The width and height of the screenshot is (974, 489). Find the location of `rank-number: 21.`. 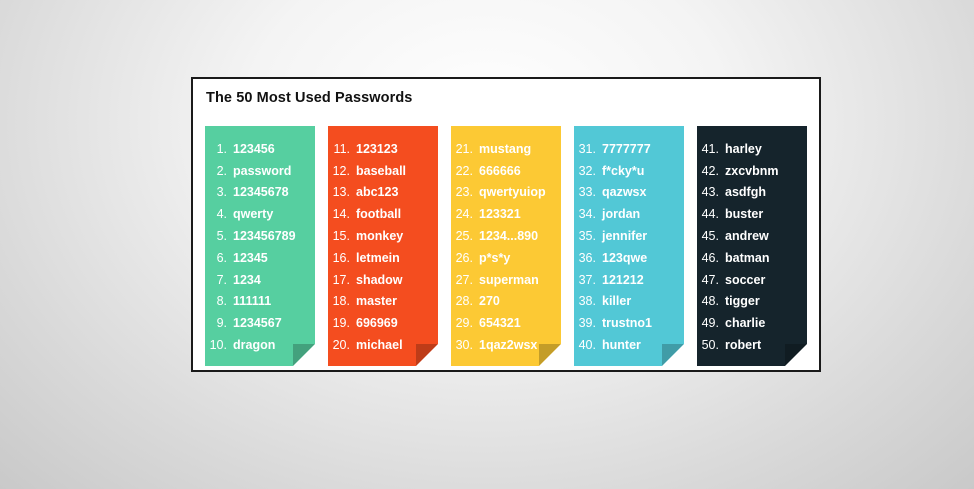

rank-number: 21. is located at coordinates (464, 148).